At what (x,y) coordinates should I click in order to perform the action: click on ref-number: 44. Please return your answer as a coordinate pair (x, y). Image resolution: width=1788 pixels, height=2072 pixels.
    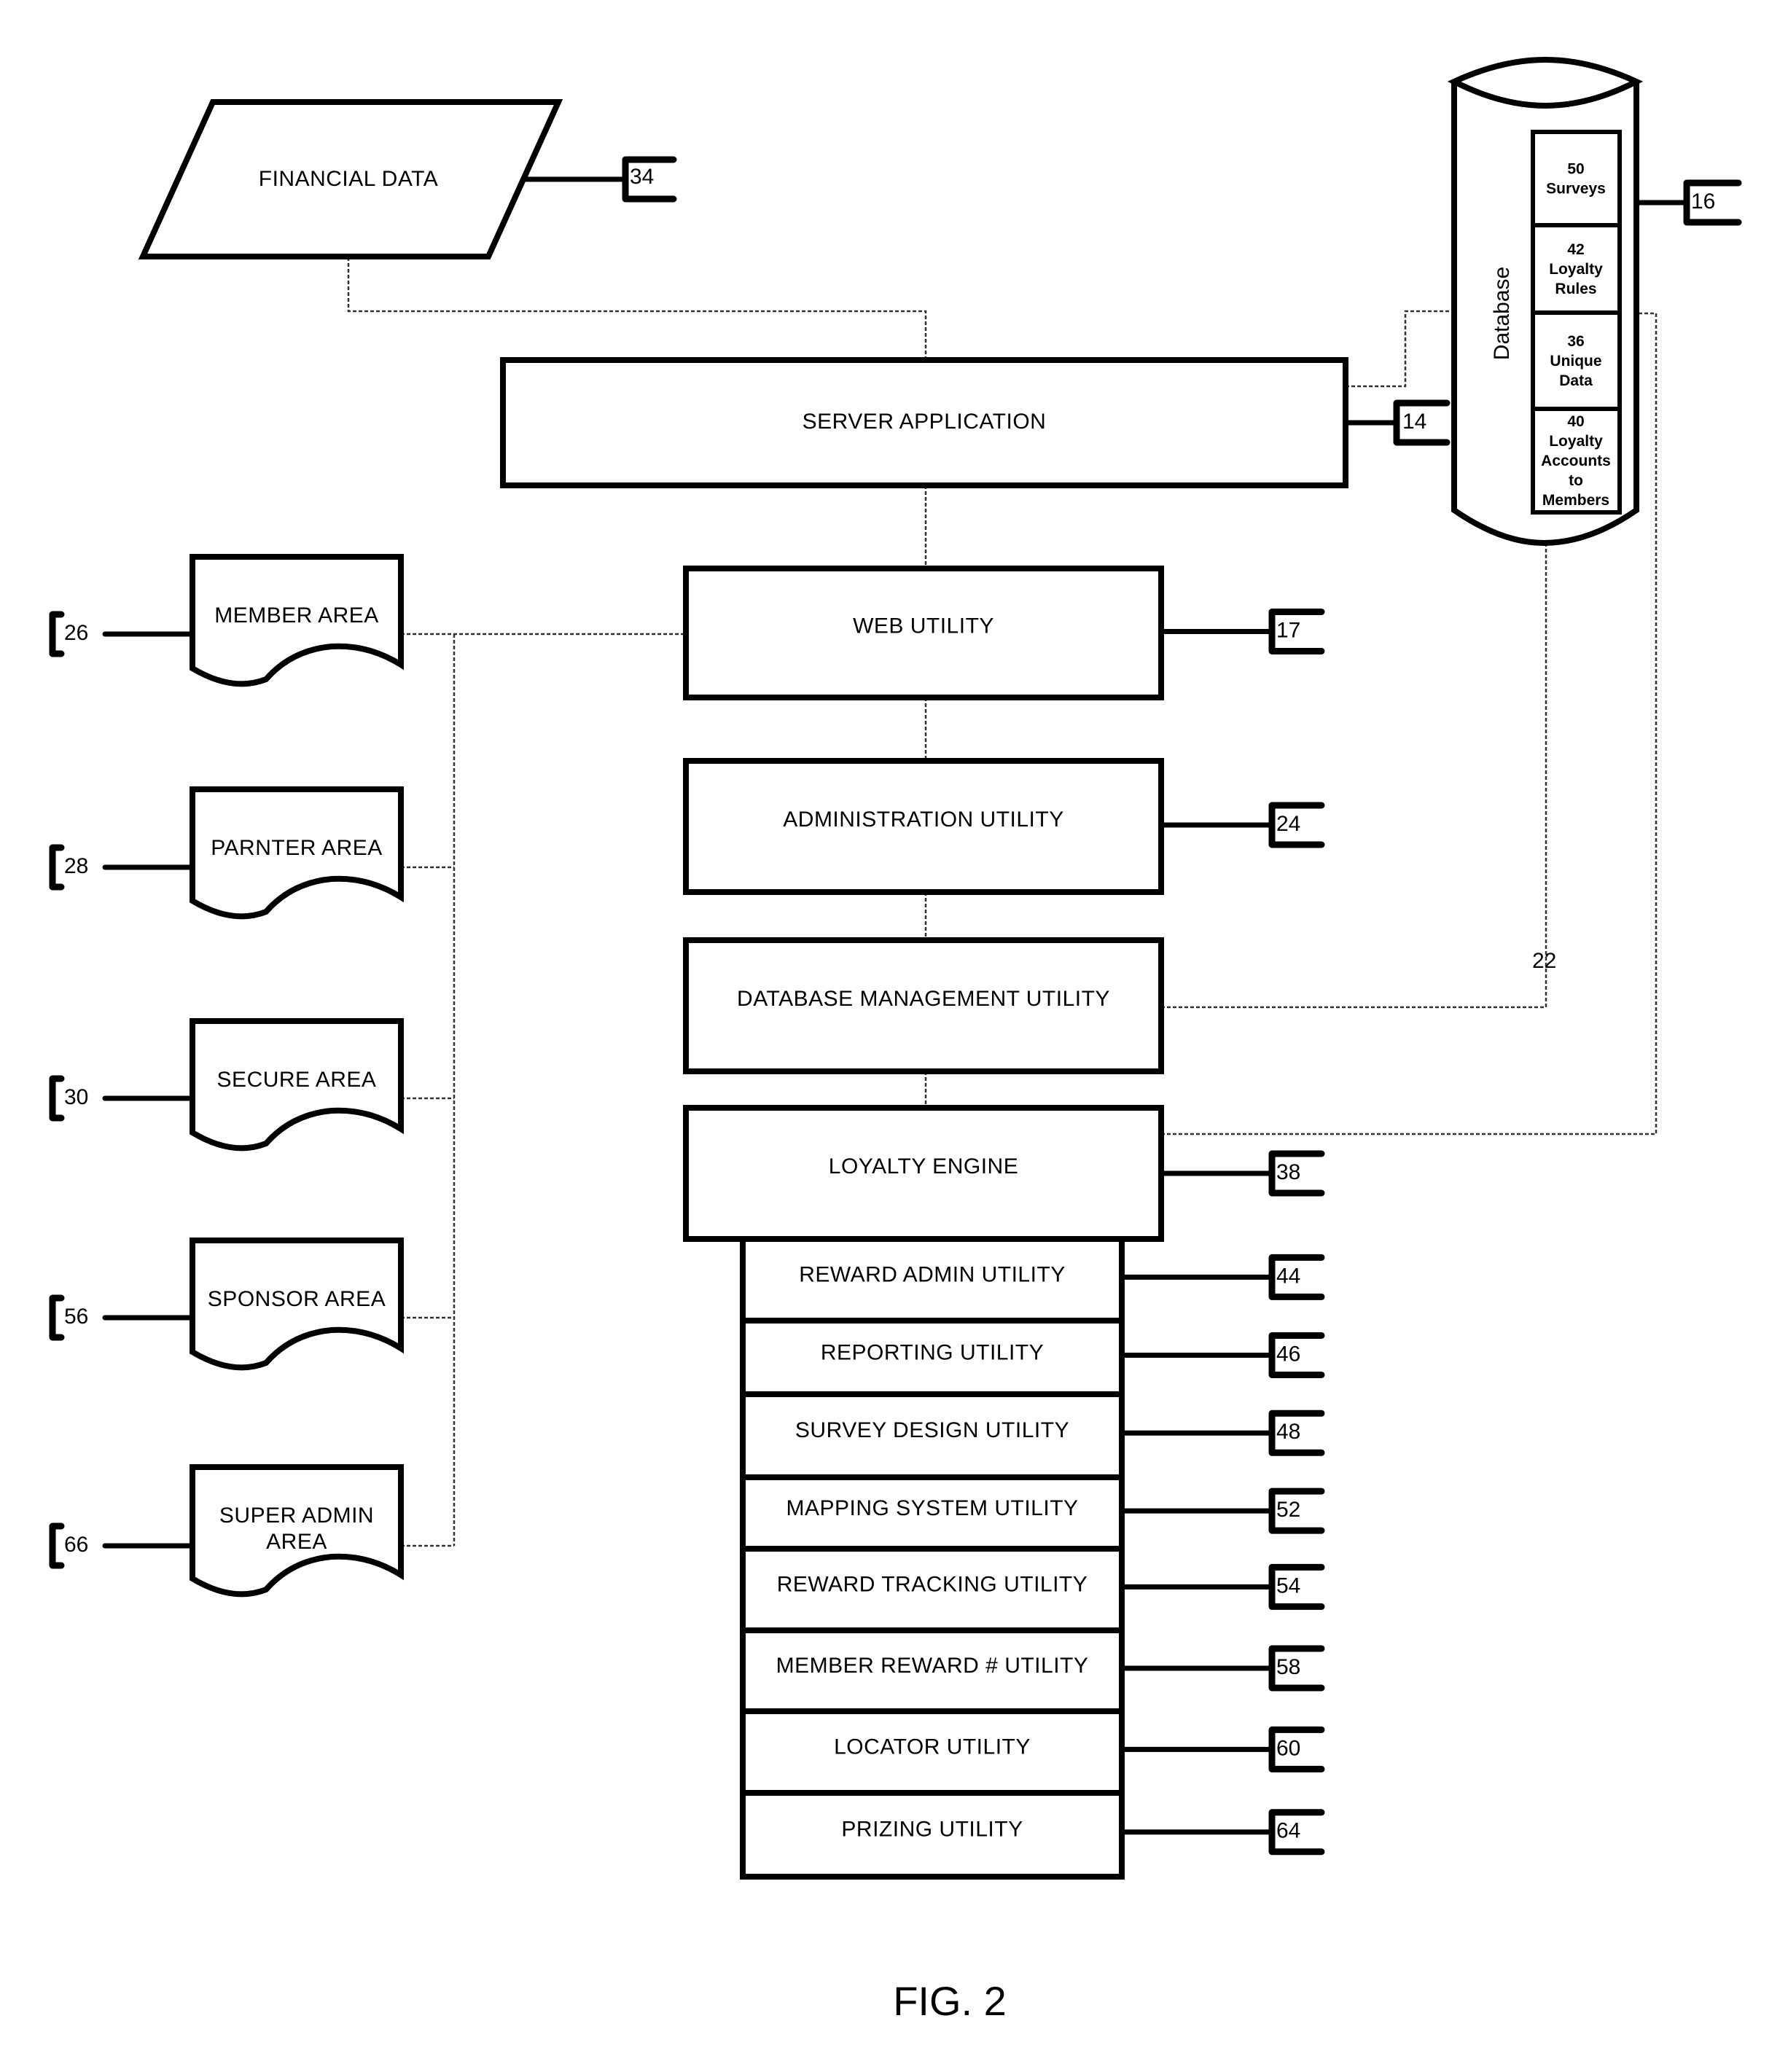
    Looking at the image, I should click on (1288, 1276).